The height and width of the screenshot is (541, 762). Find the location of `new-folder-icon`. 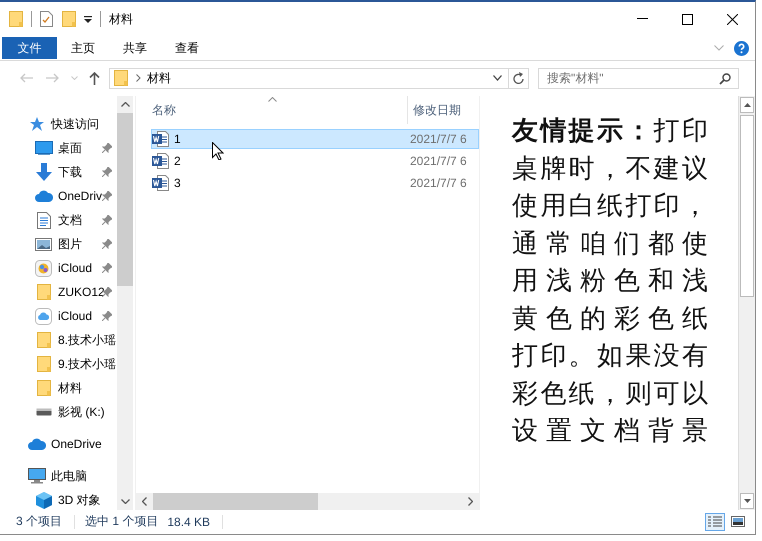

new-folder-icon is located at coordinates (69, 19).